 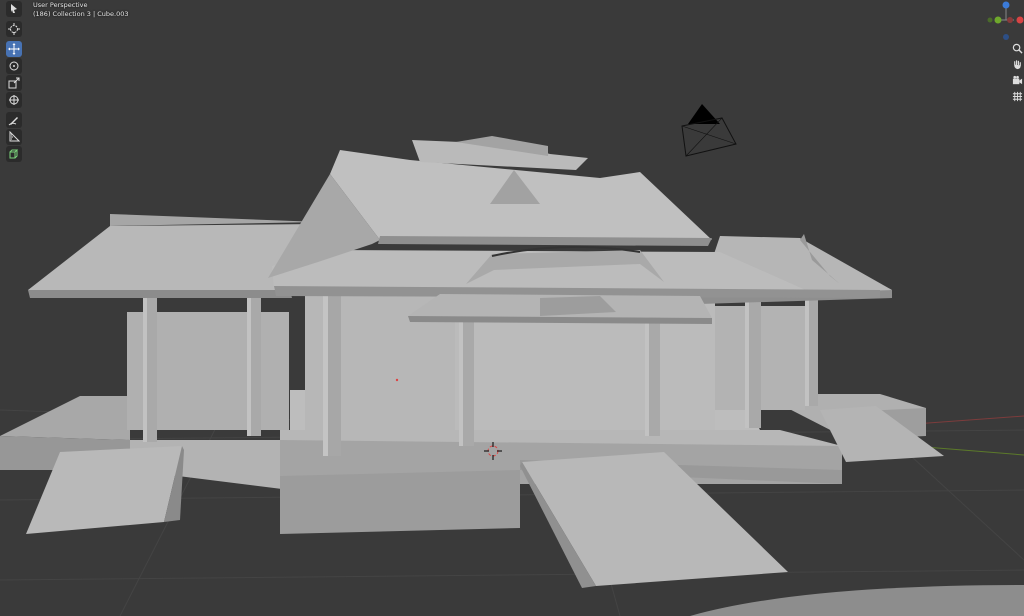 I want to click on pencil-icon, so click(x=13, y=121).